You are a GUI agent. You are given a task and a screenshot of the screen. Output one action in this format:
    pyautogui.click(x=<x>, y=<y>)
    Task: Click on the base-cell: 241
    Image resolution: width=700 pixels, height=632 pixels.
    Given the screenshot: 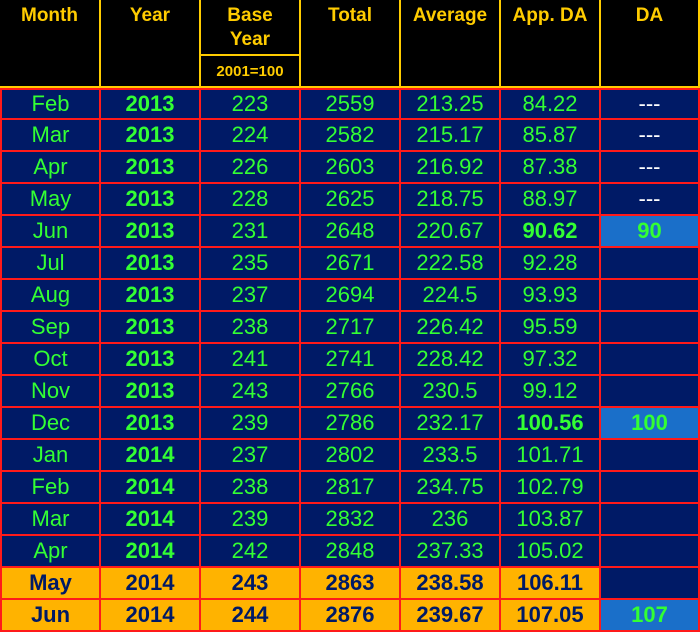 What is the action you would take?
    pyautogui.click(x=251, y=360)
    